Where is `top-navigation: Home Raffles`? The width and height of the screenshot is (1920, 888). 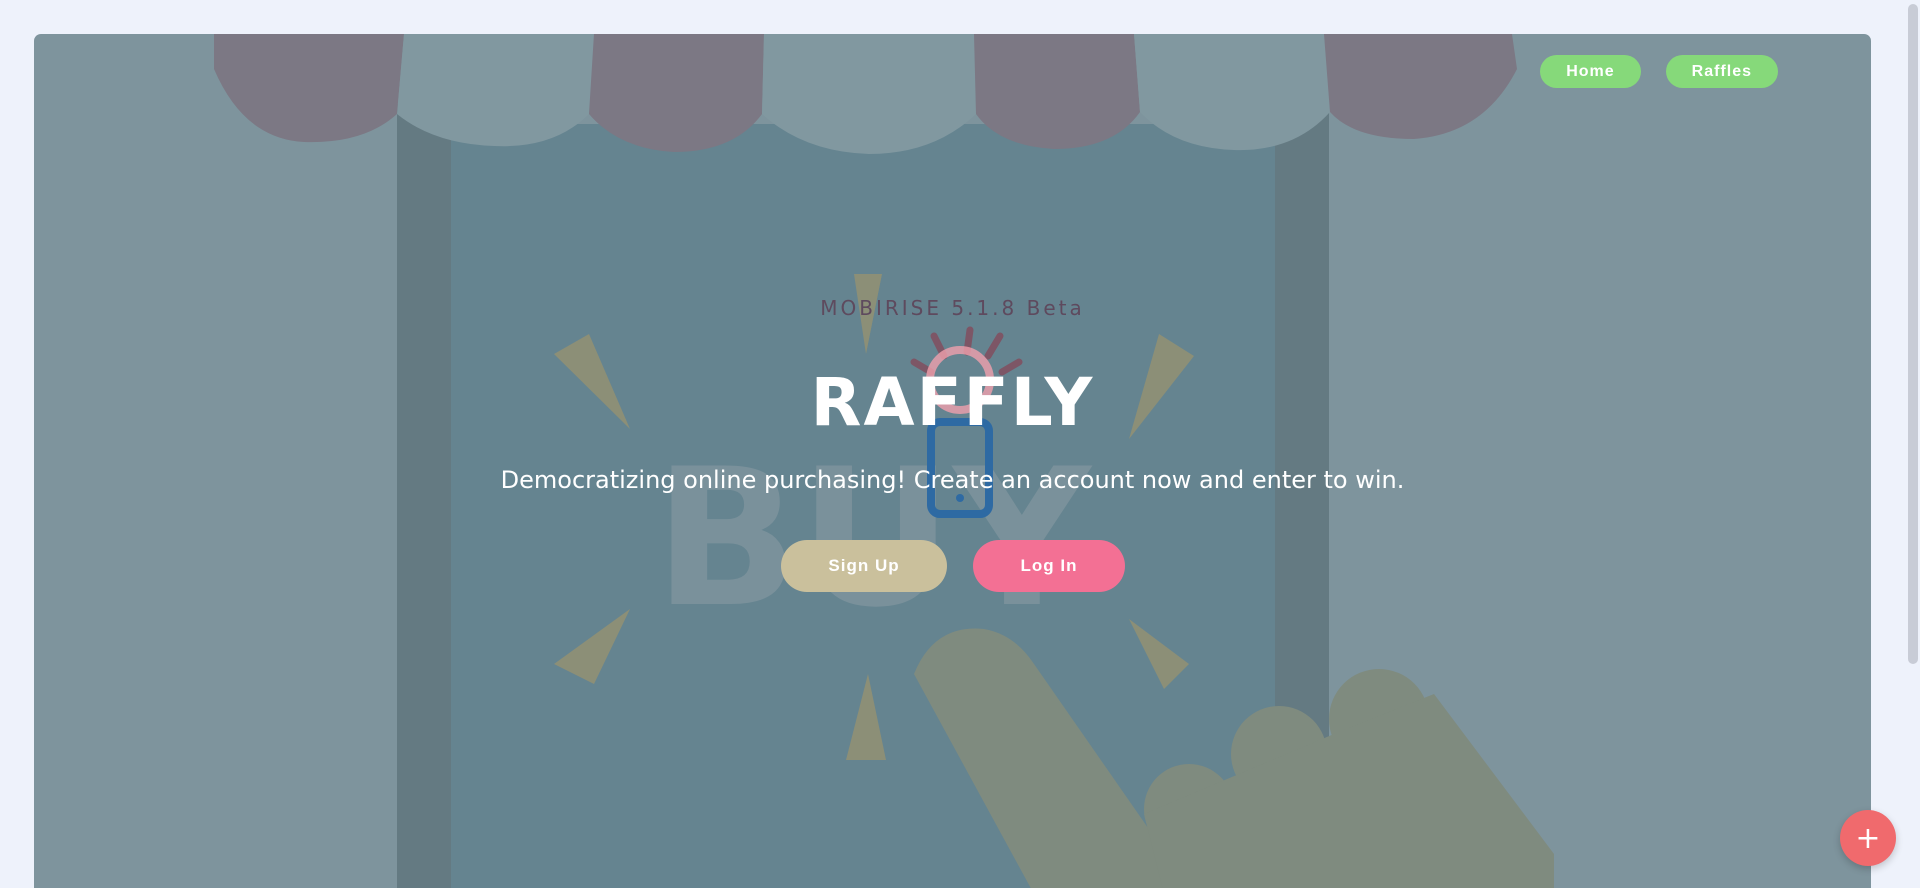 top-navigation: Home Raffles is located at coordinates (1659, 71).